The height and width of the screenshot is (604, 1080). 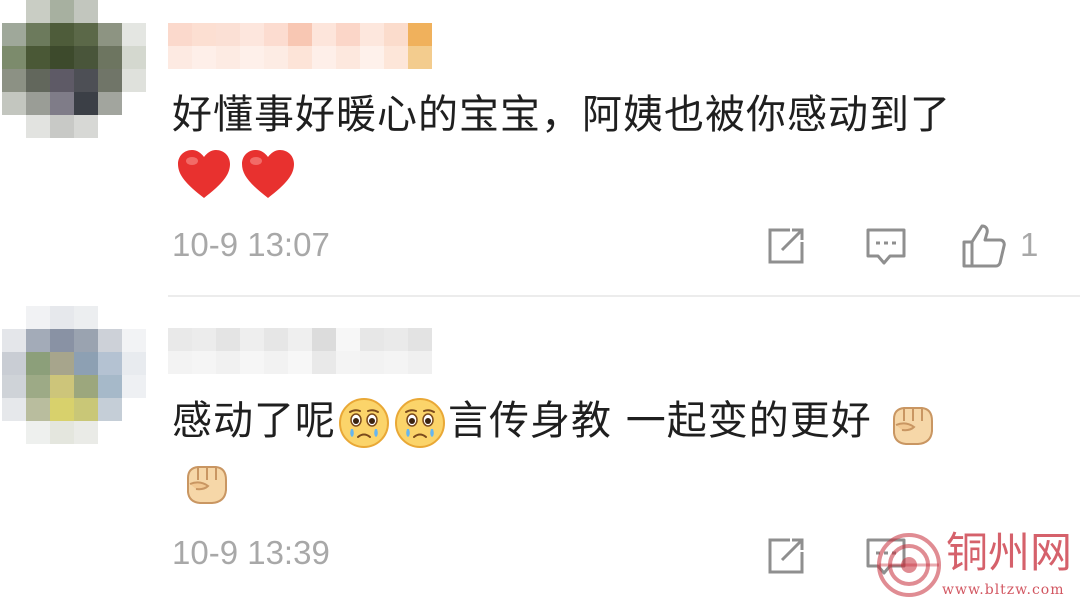 I want to click on watermark: 铜州网 www.bltzw.com, so click(x=976, y=566).